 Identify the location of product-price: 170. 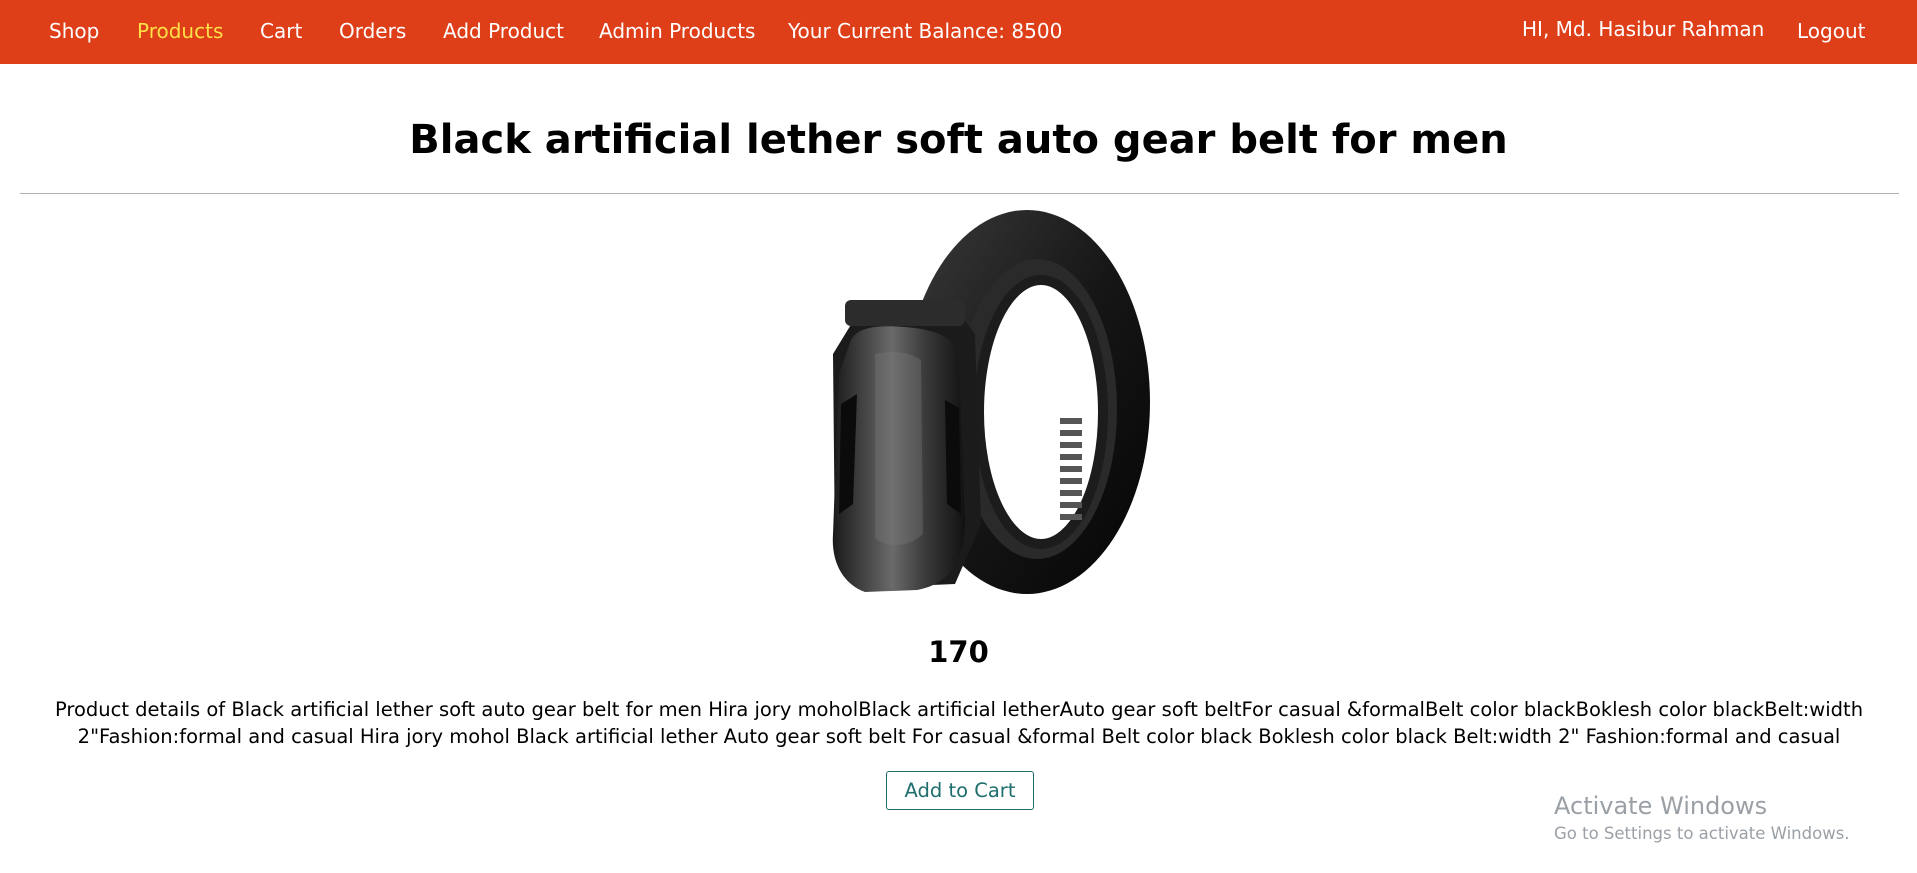
(958, 652).